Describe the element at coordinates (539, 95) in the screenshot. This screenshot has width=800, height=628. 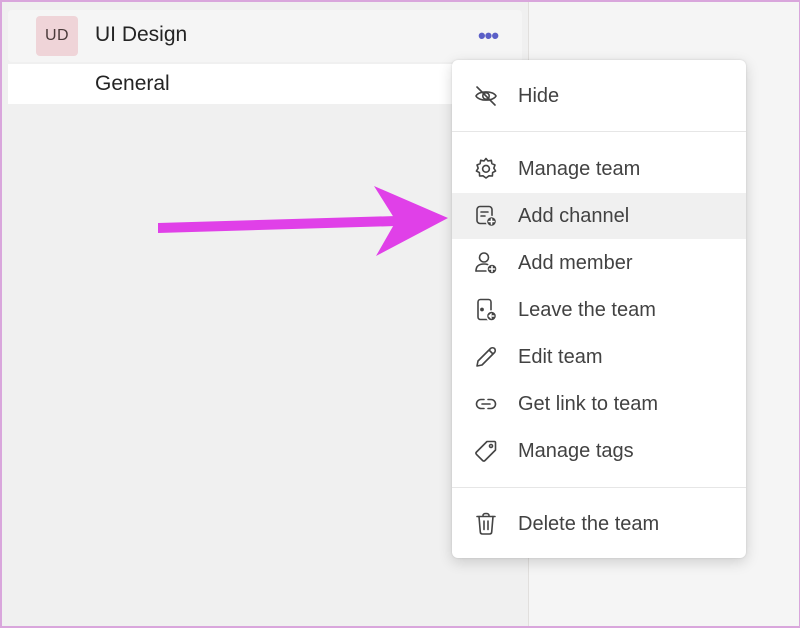
I see `menu-item-label: Hide` at that location.